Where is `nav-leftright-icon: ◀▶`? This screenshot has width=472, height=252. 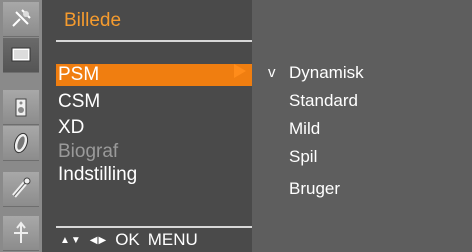
nav-leftright-icon: ◀▶ is located at coordinates (98, 240).